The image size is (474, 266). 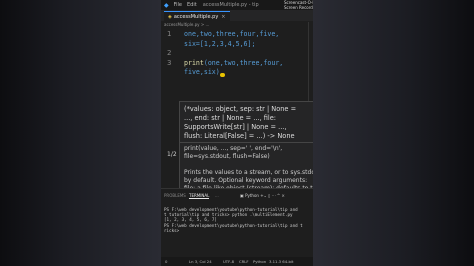 What do you see at coordinates (233, 148) in the screenshot?
I see `doc-line: print(value, ..., sep=' ', end='\n',` at bounding box center [233, 148].